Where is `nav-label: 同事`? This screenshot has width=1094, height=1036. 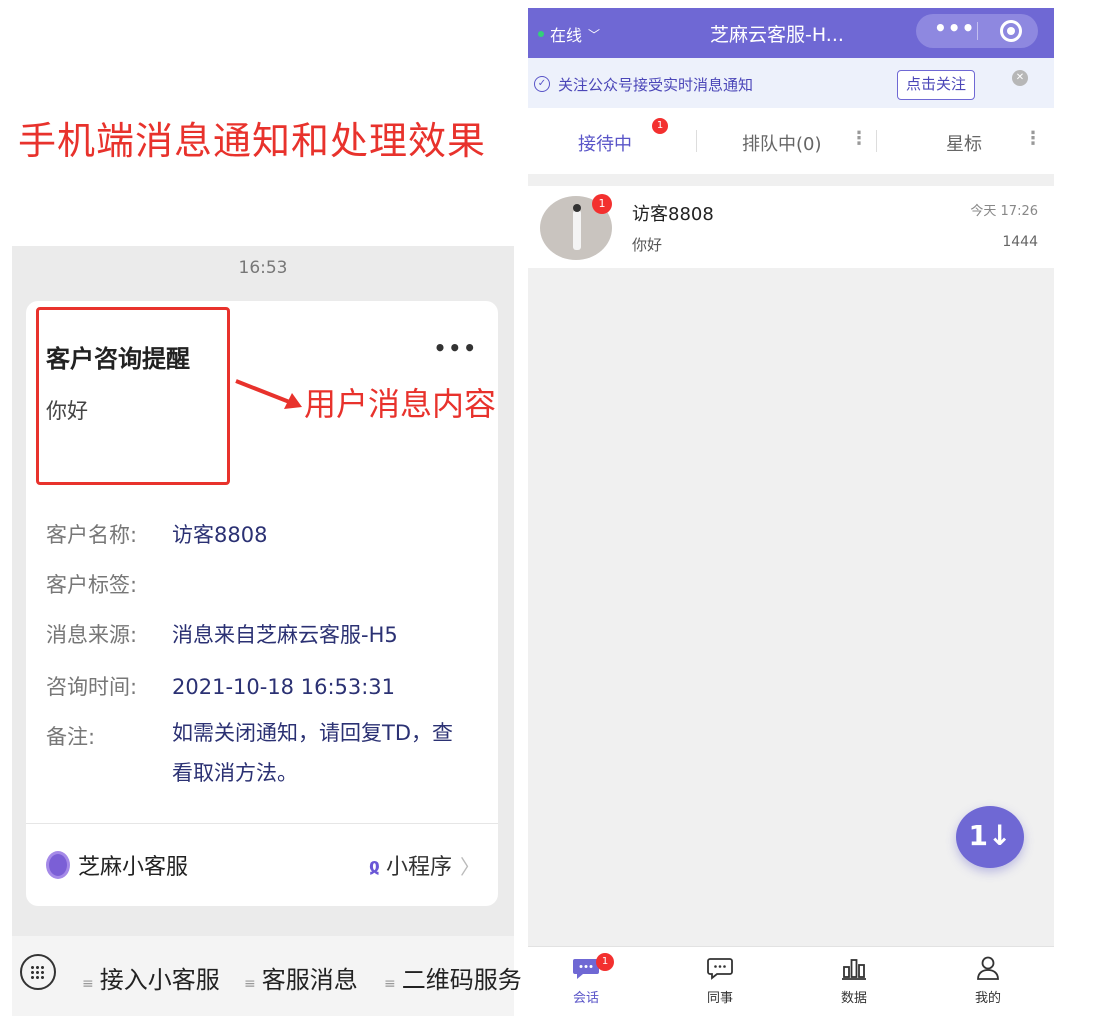
nav-label: 同事 is located at coordinates (719, 998).